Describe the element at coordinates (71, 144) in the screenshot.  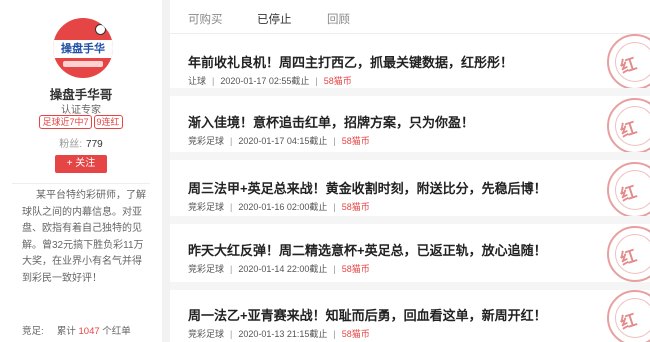
I see `fans-label: 粉丝:` at that location.